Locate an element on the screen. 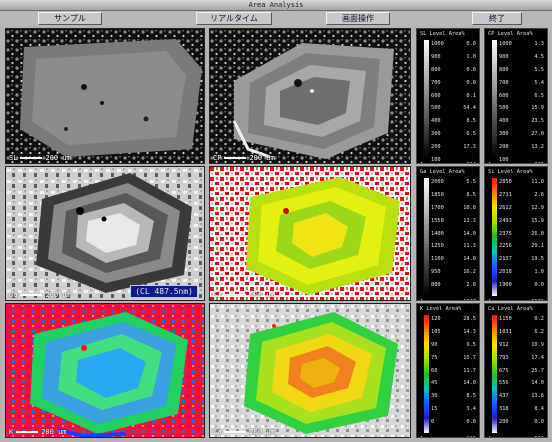 Image resolution: width=552 pixels, height=442 pixels. area-value: 27.0 is located at coordinates (537, 134).